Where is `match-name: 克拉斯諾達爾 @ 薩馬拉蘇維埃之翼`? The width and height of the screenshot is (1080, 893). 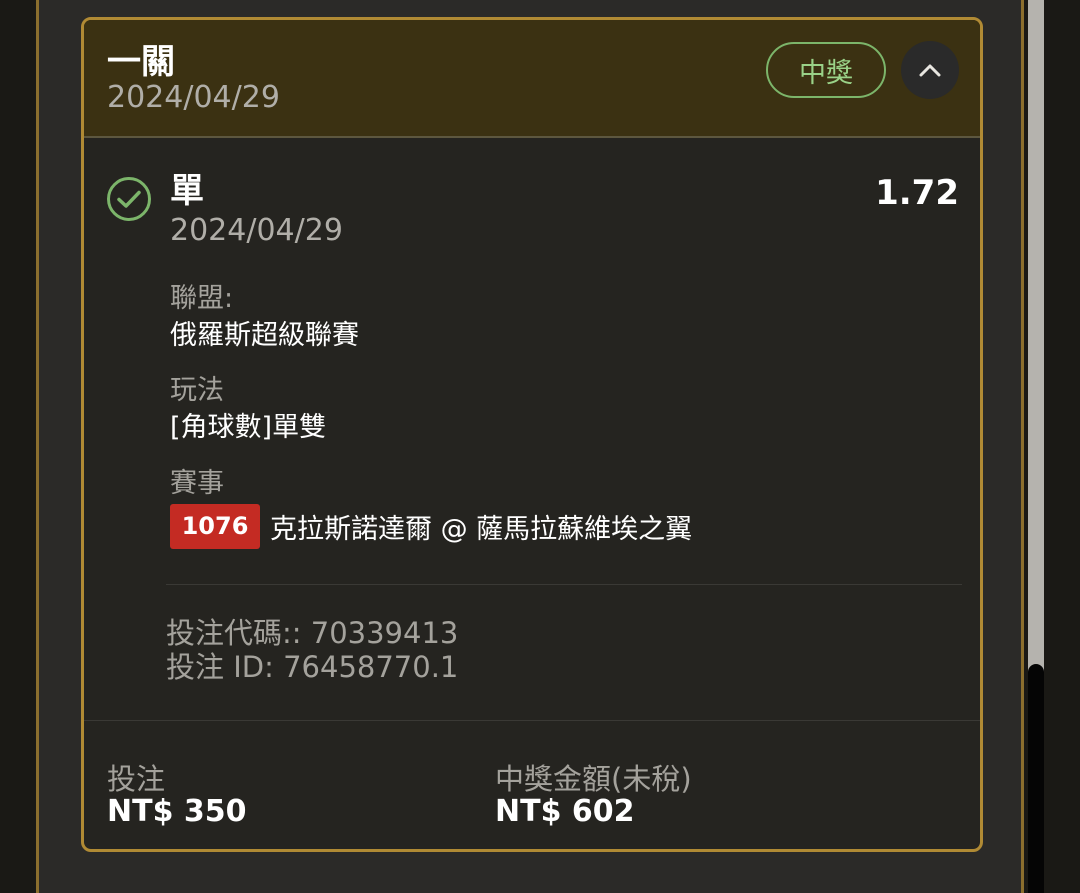
match-name: 克拉斯諾達爾 @ 薩馬拉蘇維埃之翼 is located at coordinates (481, 529).